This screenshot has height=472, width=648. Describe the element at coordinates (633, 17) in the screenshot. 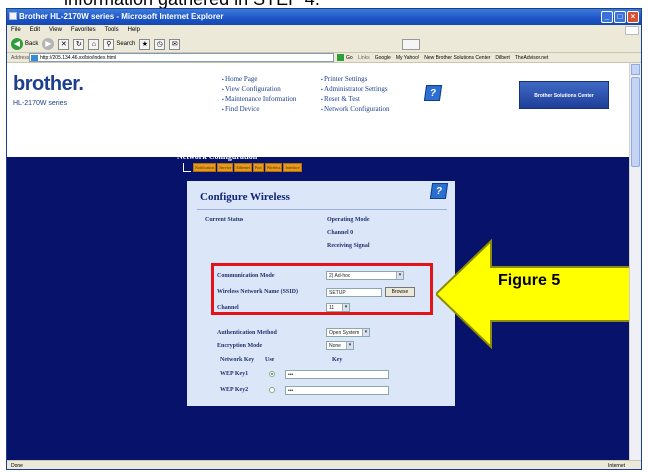

I see `close-button: ×` at that location.